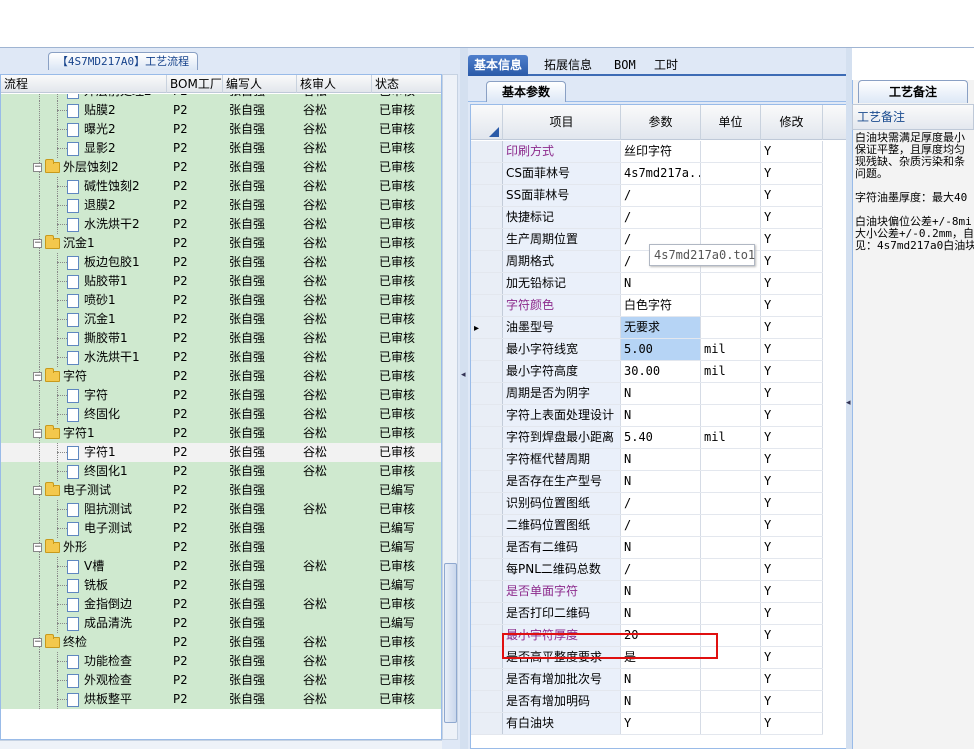 The width and height of the screenshot is (974, 749). What do you see at coordinates (221, 338) in the screenshot?
I see `tree-row: 撕胶带1 P2 张自强 谷松 已审核` at bounding box center [221, 338].